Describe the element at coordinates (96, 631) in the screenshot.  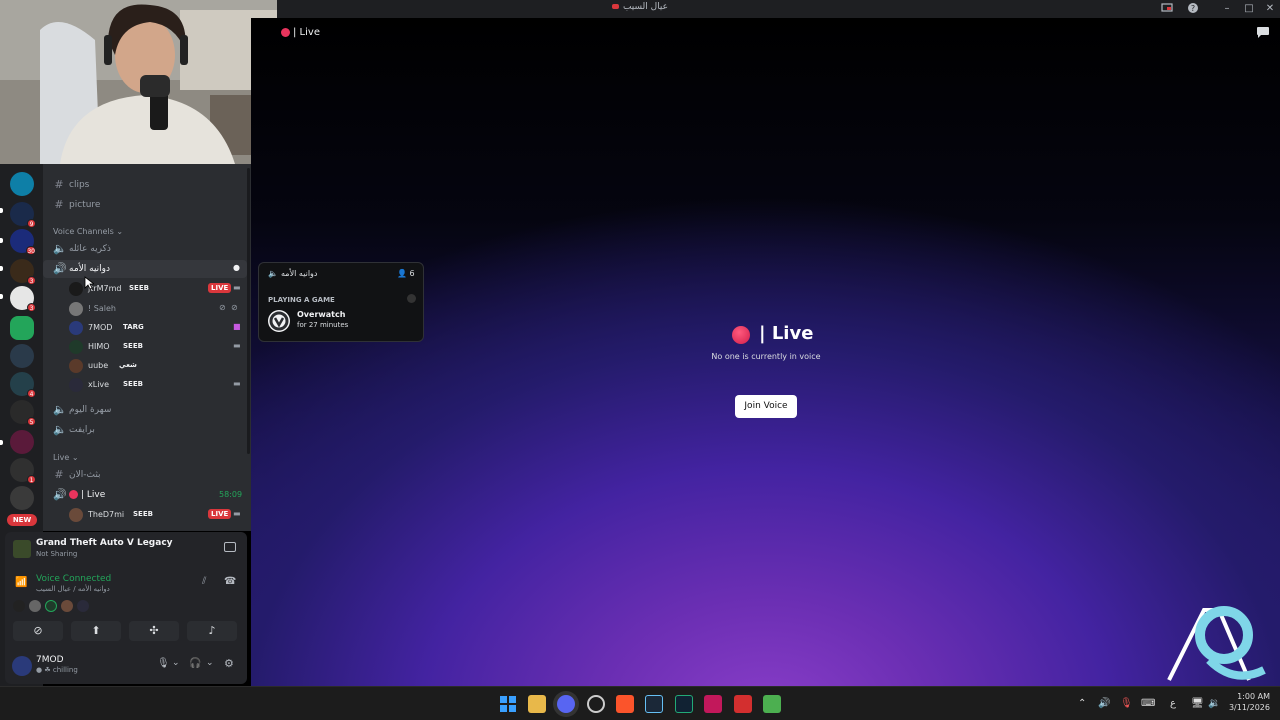
I see `screen-share-button: ⬆` at that location.